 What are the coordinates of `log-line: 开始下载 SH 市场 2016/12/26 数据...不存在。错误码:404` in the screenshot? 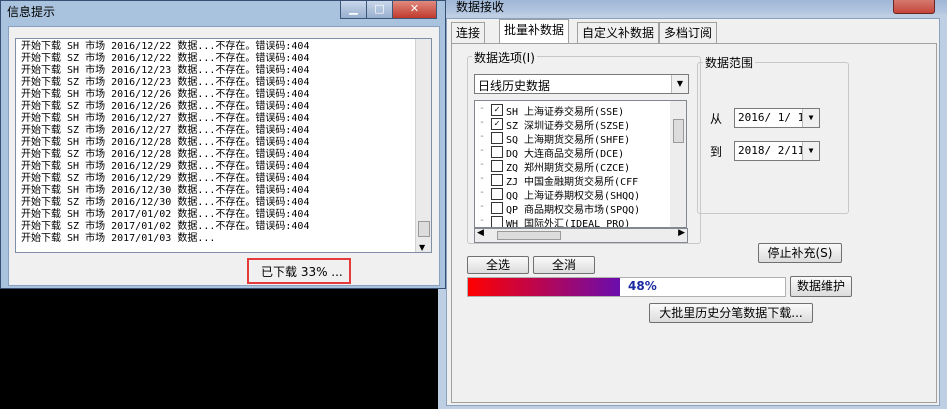 It's located at (165, 94).